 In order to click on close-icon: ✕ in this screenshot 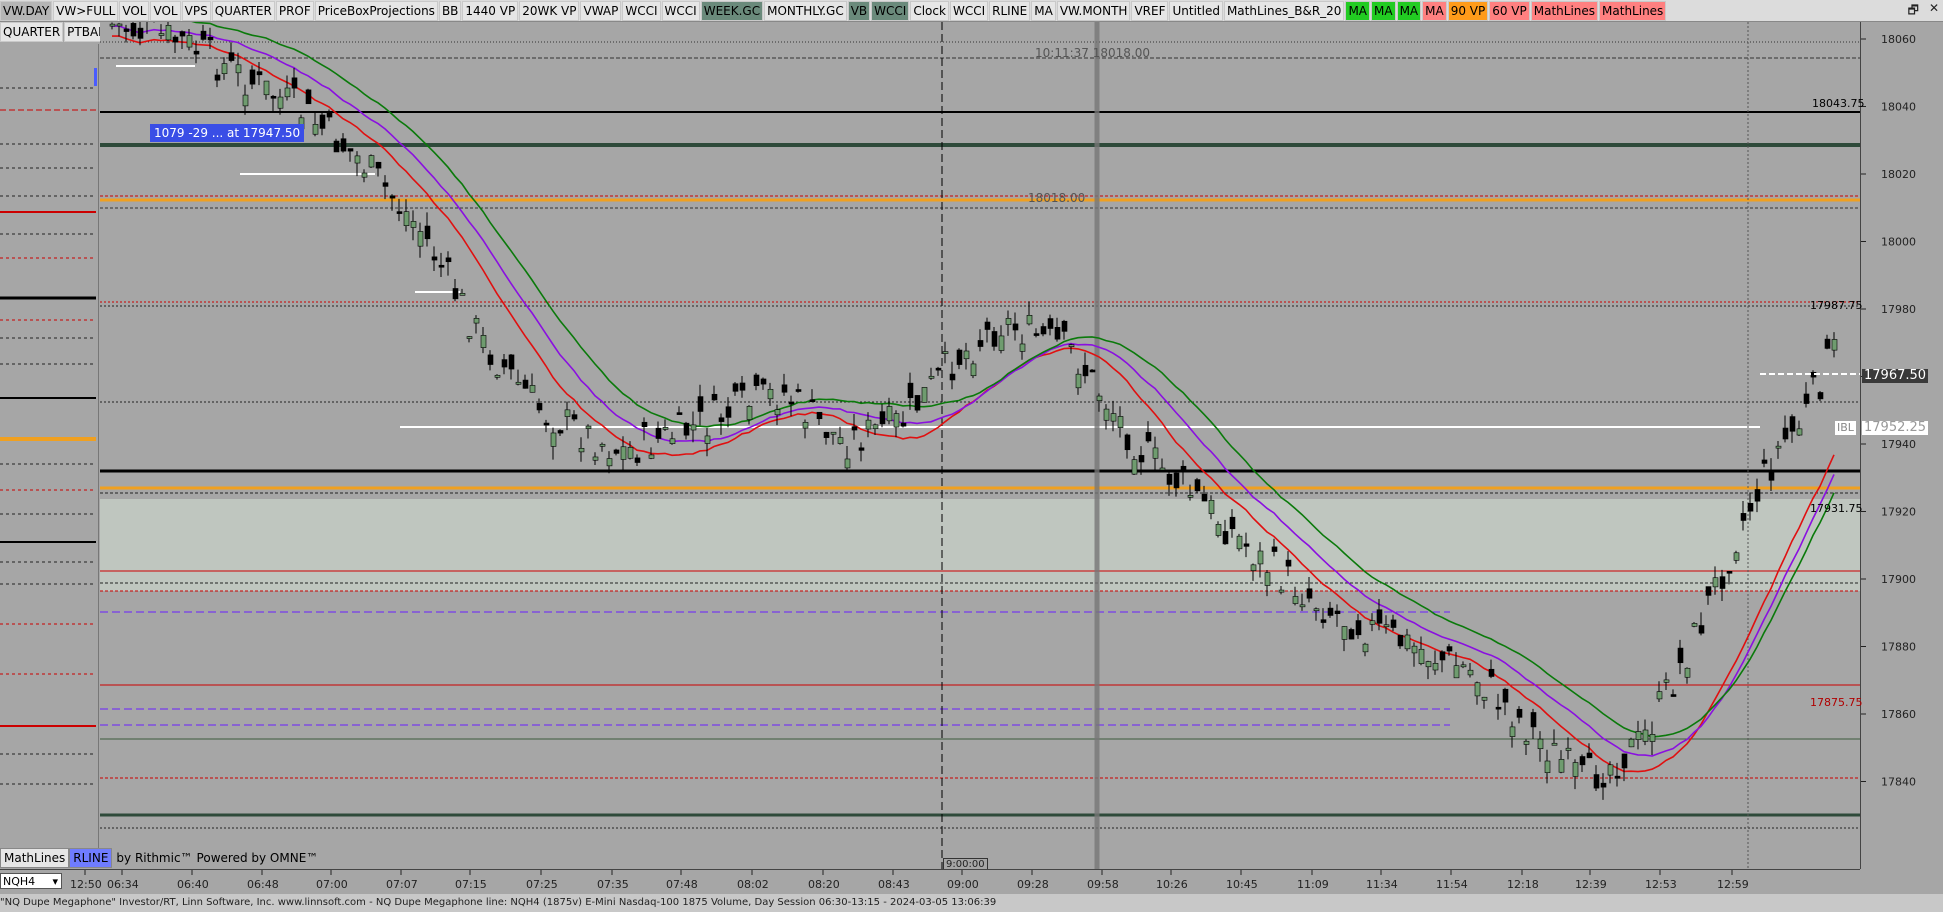, I will do `click(1934, 11)`.